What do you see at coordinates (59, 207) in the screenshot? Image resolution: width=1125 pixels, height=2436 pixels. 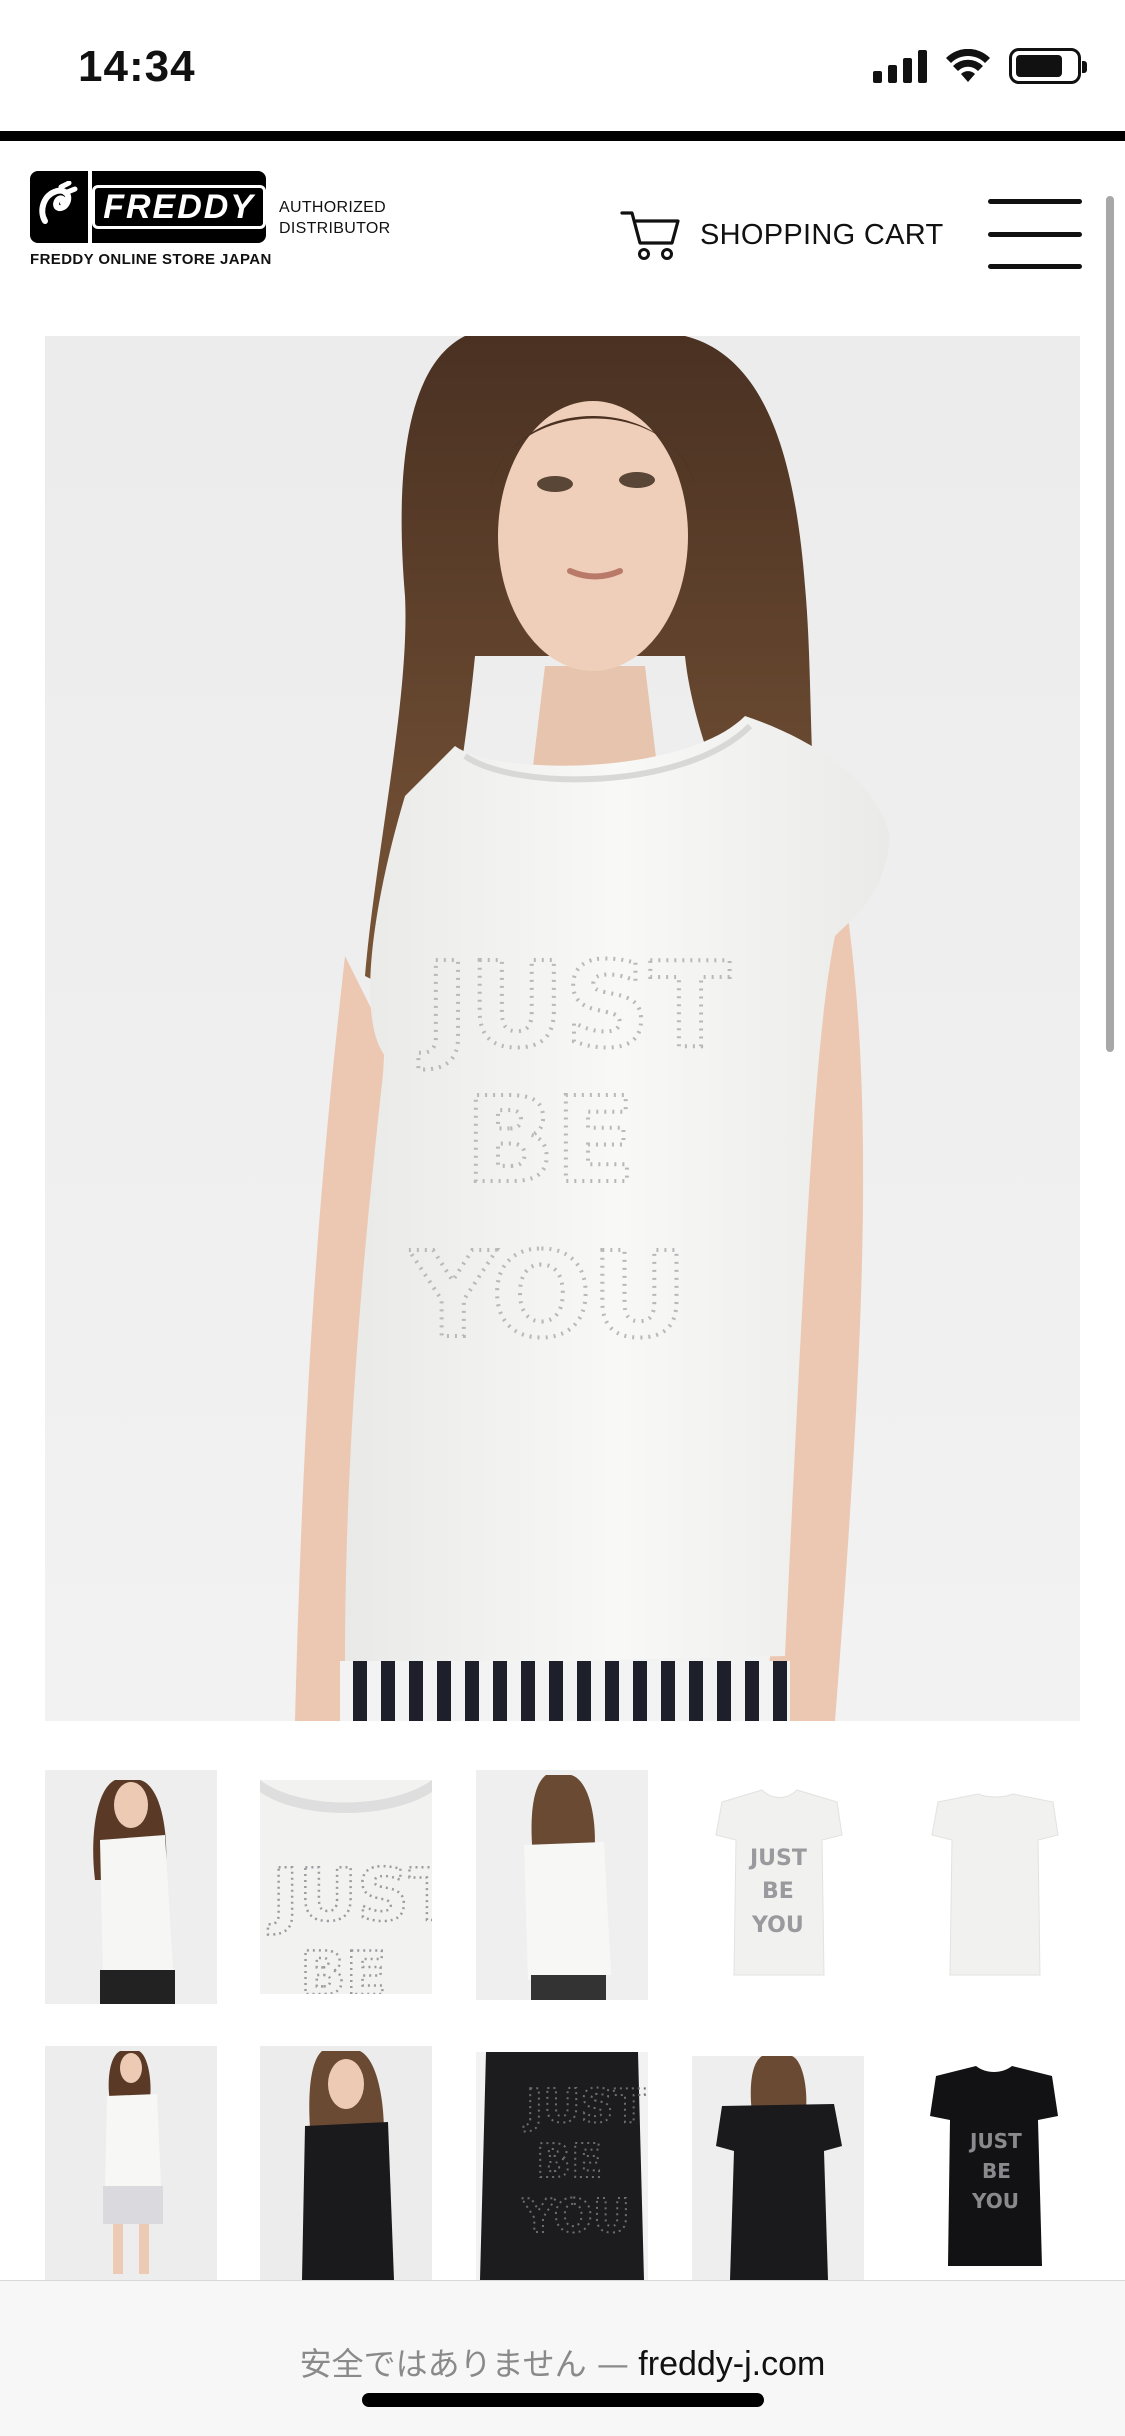 I see `freddy-logo-mark-icon` at bounding box center [59, 207].